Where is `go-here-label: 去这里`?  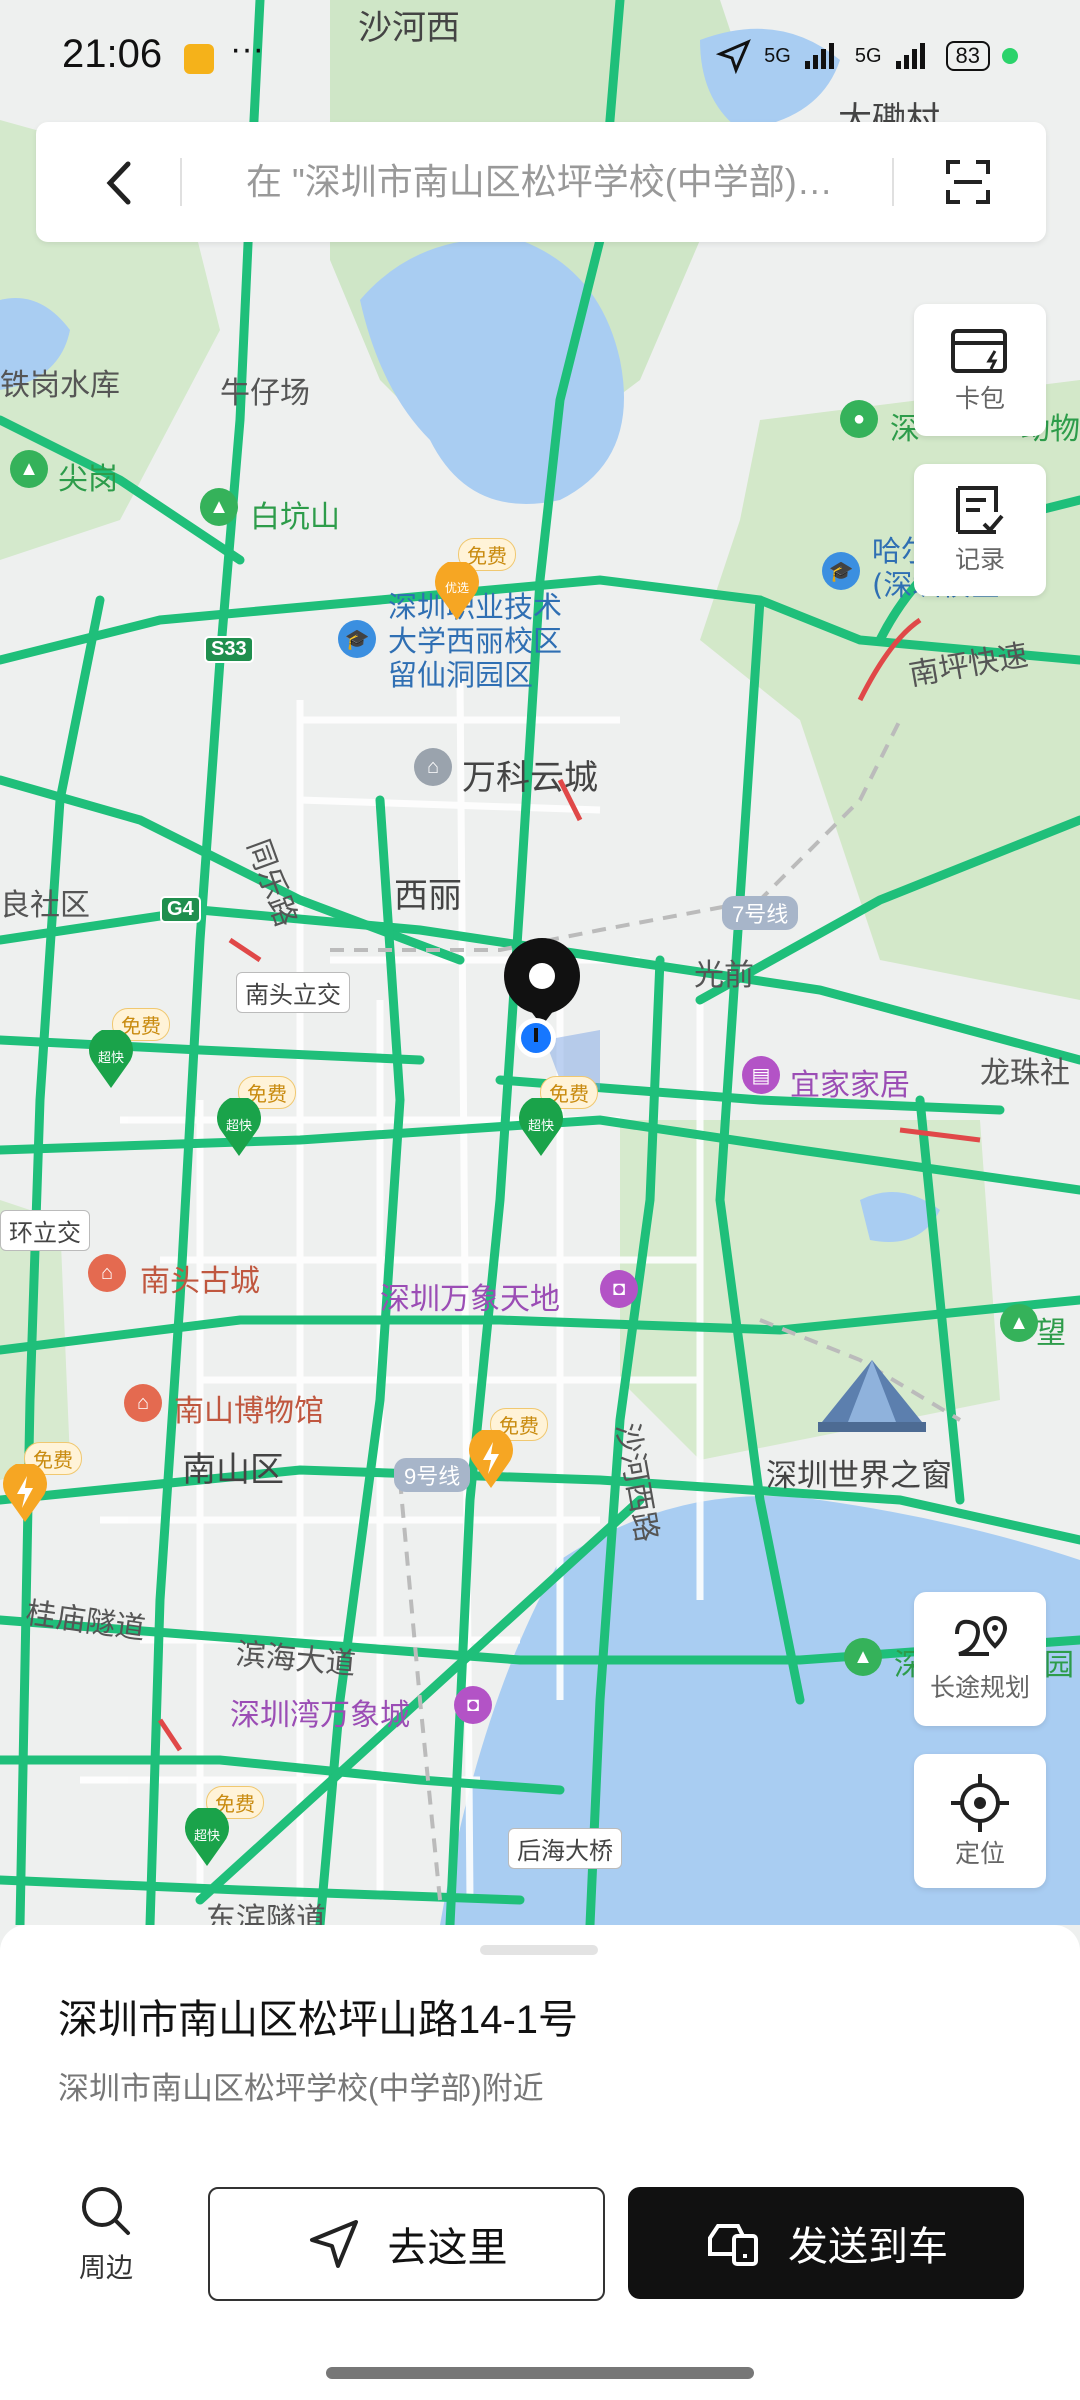
go-here-label: 去这里 is located at coordinates (447, 2248).